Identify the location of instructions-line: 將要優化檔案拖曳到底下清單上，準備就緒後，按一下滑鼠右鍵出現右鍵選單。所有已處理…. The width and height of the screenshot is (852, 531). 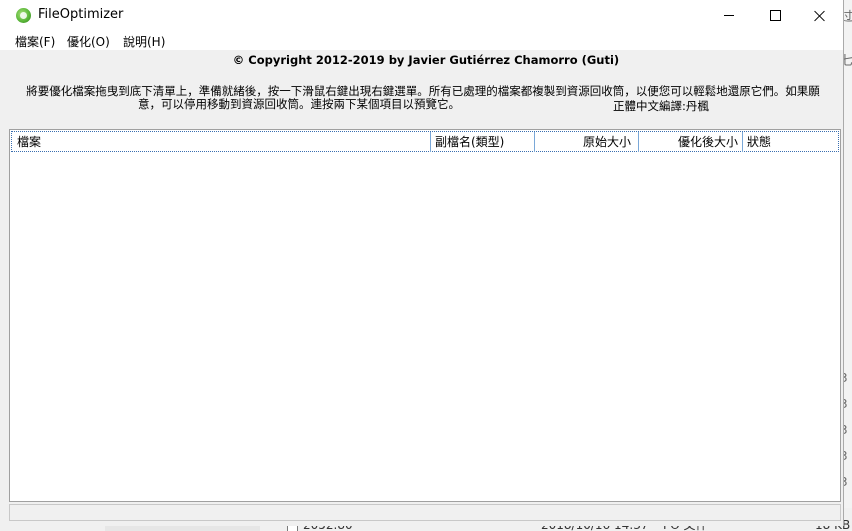
(423, 91).